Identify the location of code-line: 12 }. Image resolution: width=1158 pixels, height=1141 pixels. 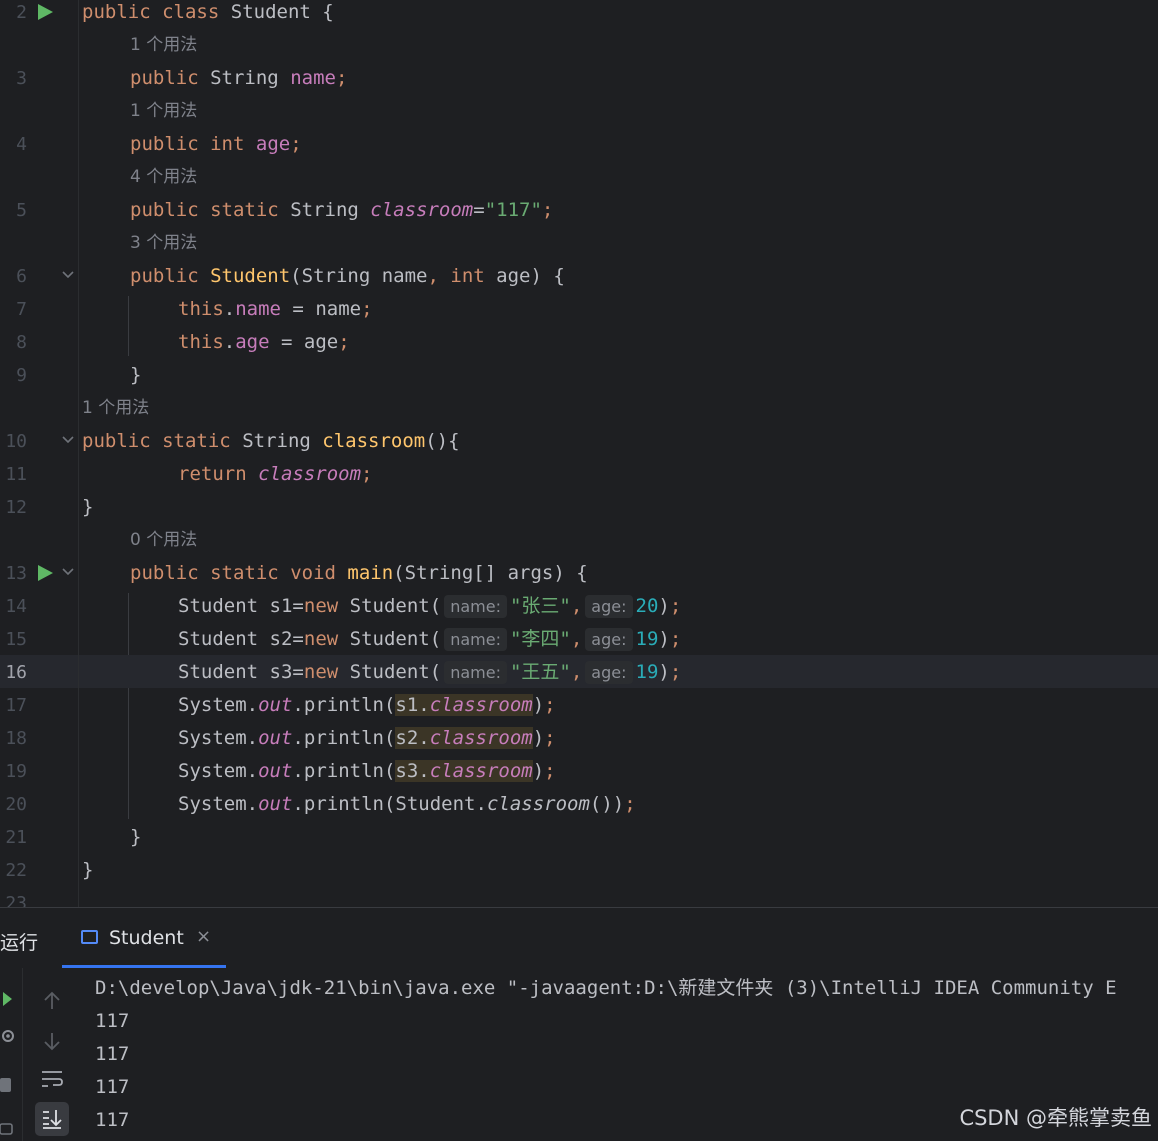
(579, 511).